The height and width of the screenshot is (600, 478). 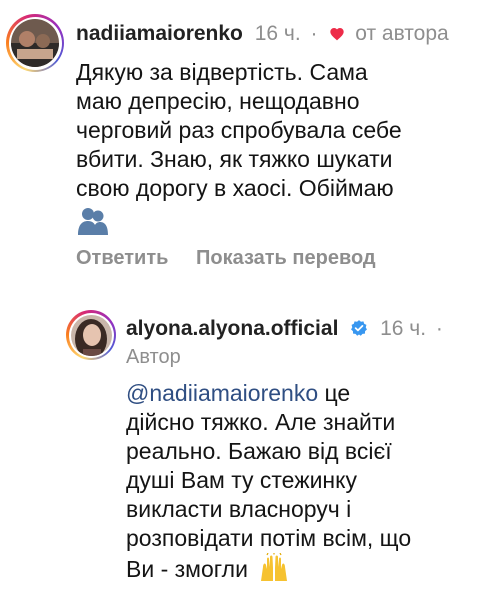 I want to click on comment-meta: alyona.alyona.official 16 ч. ·, so click(x=284, y=329).